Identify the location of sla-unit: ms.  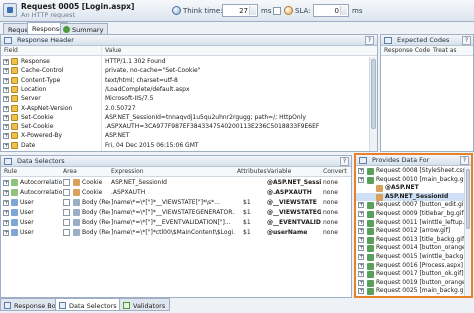
(357, 11).